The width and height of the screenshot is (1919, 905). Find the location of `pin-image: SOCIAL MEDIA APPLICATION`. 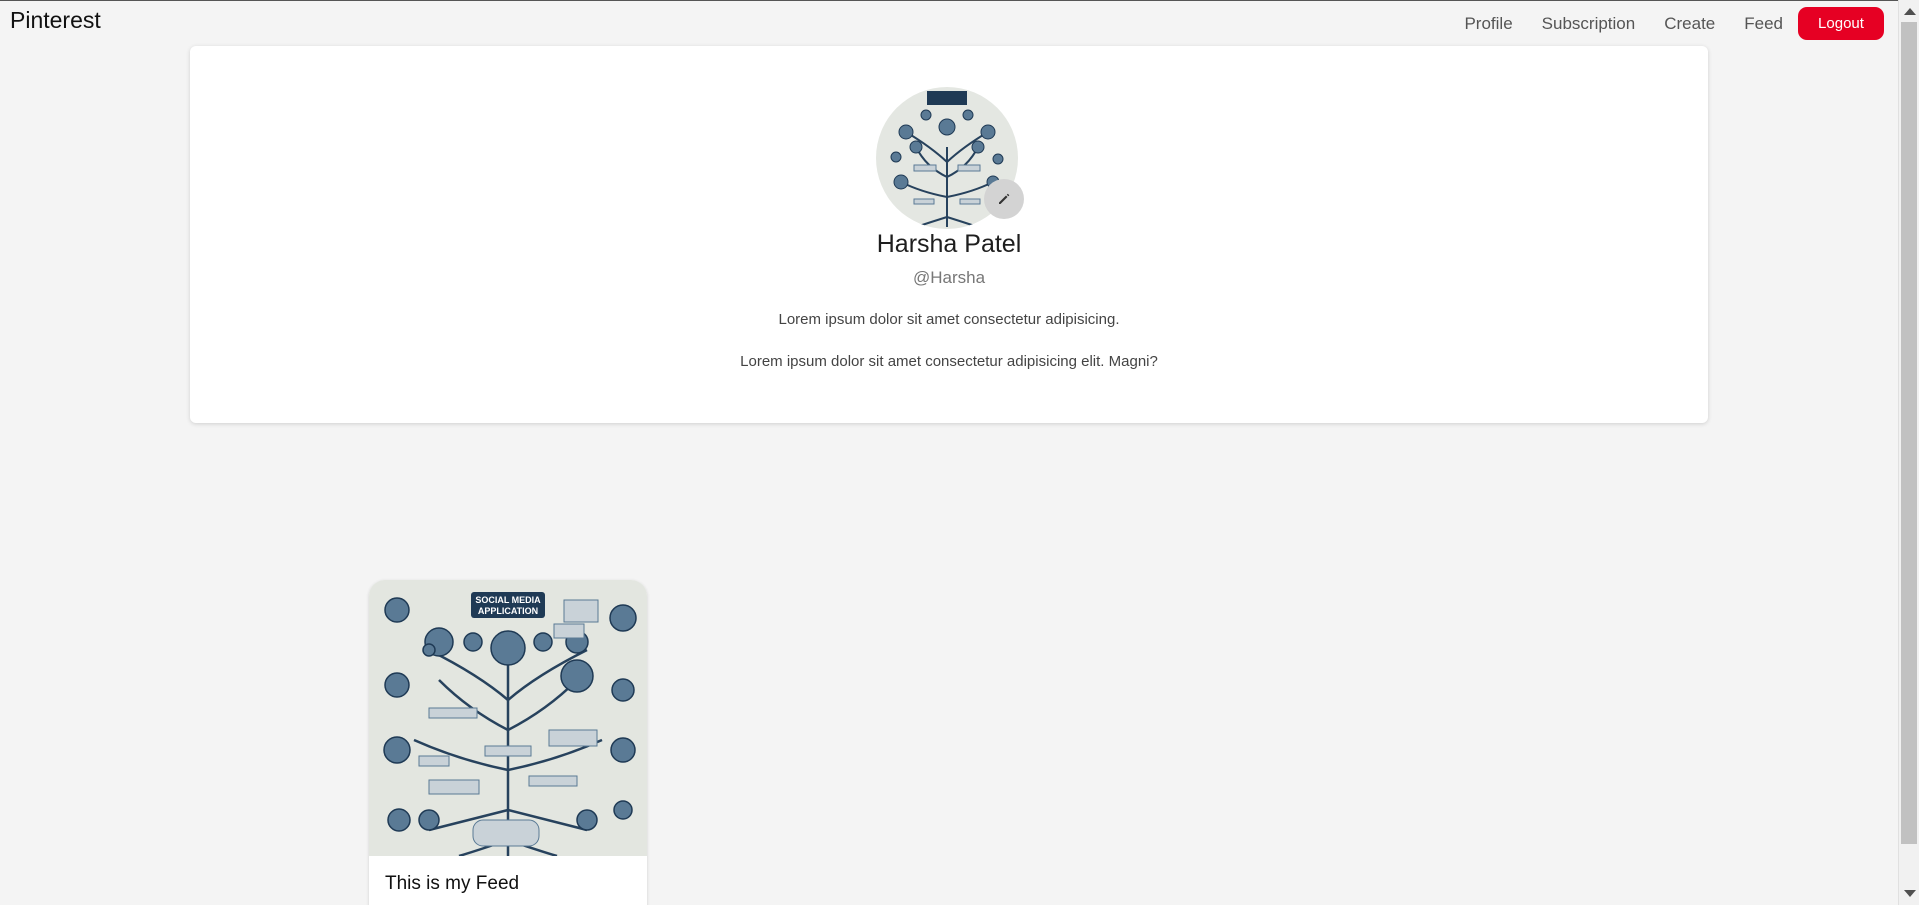

pin-image: SOCIAL MEDIA APPLICATION is located at coordinates (508, 718).